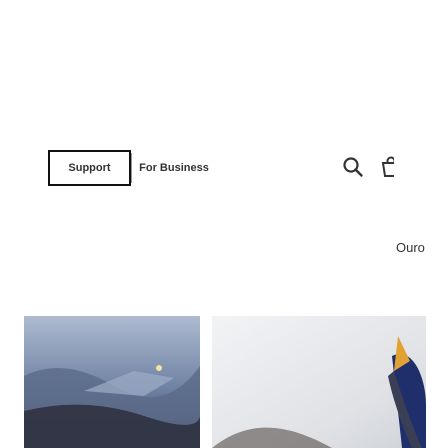  Describe the element at coordinates (410, 247) in the screenshot. I see `gold-label: Ouro` at that location.